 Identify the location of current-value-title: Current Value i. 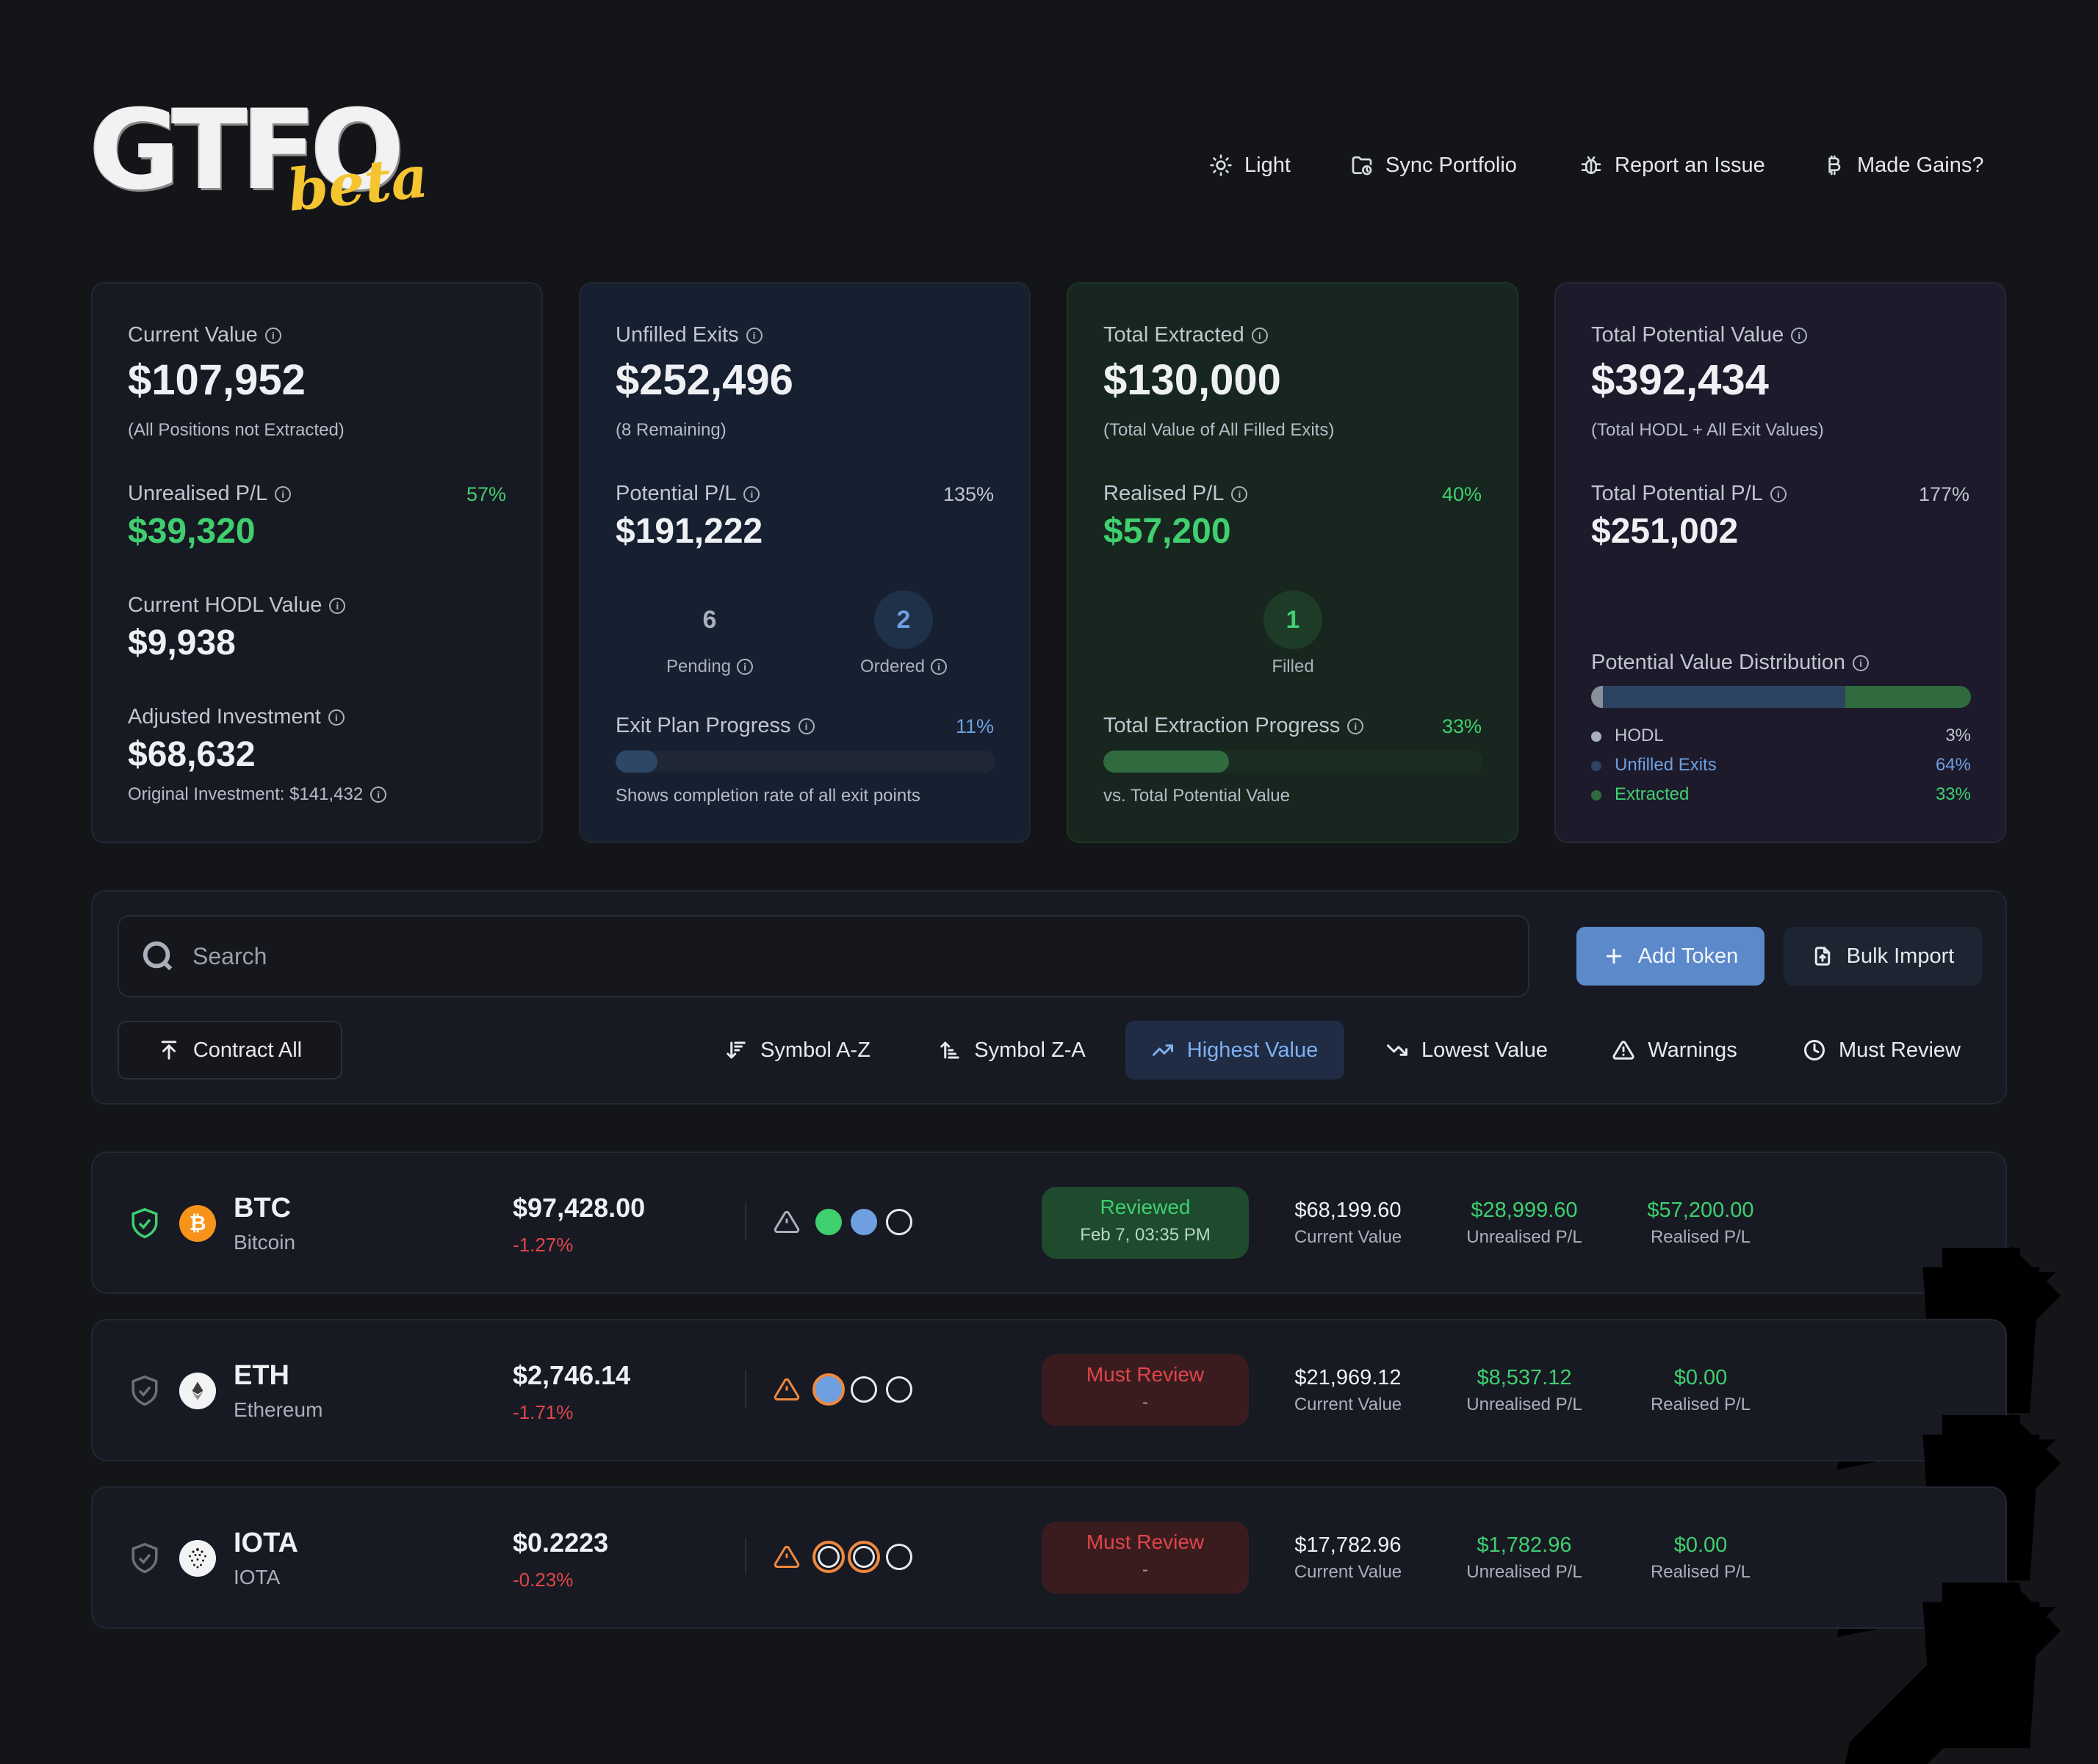
(205, 335).